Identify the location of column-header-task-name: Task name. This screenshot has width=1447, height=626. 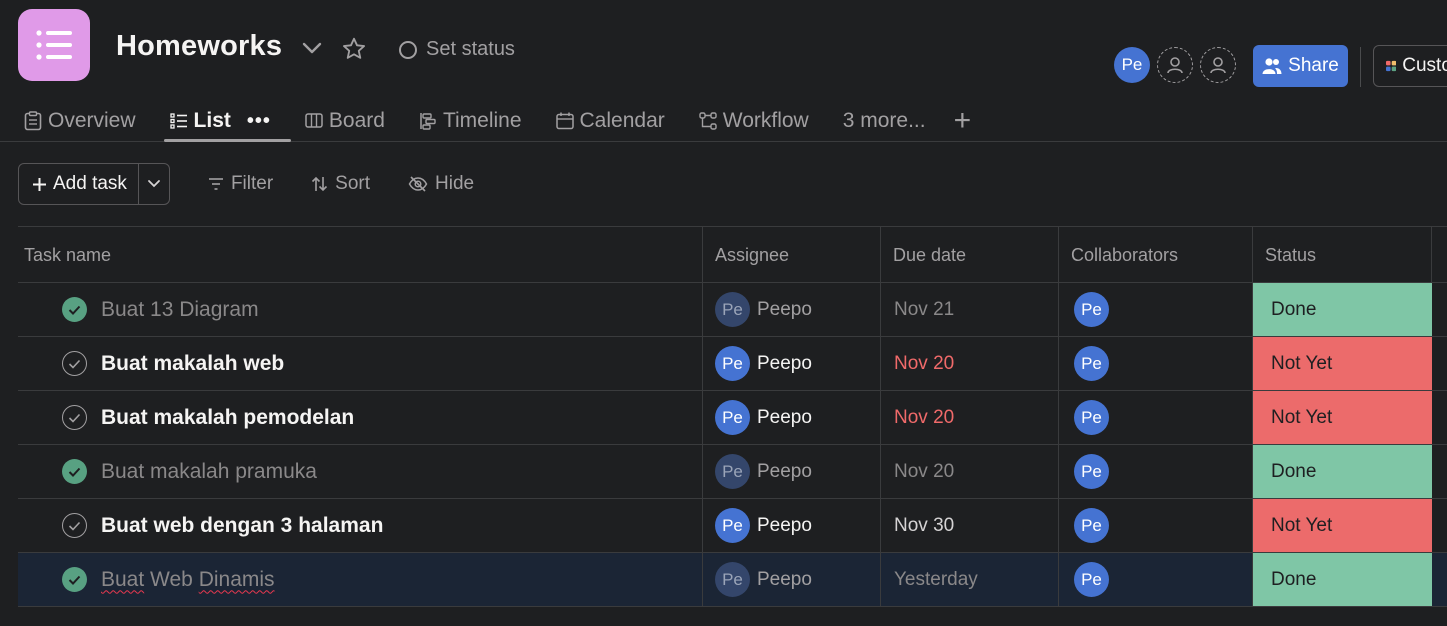
(360, 255).